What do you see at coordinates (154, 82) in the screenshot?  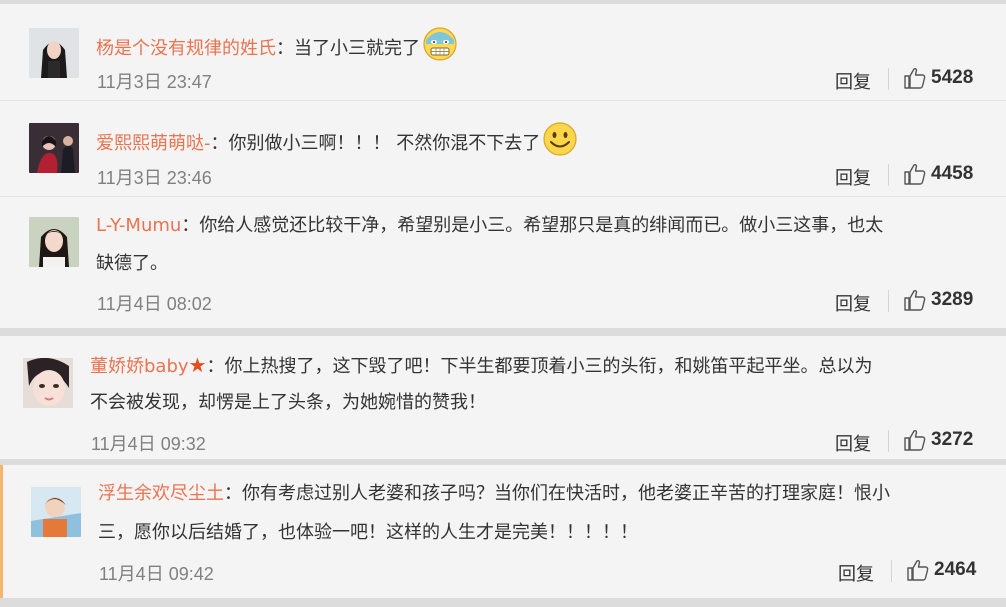 I see `comment-time: 11月3日 23:47` at bounding box center [154, 82].